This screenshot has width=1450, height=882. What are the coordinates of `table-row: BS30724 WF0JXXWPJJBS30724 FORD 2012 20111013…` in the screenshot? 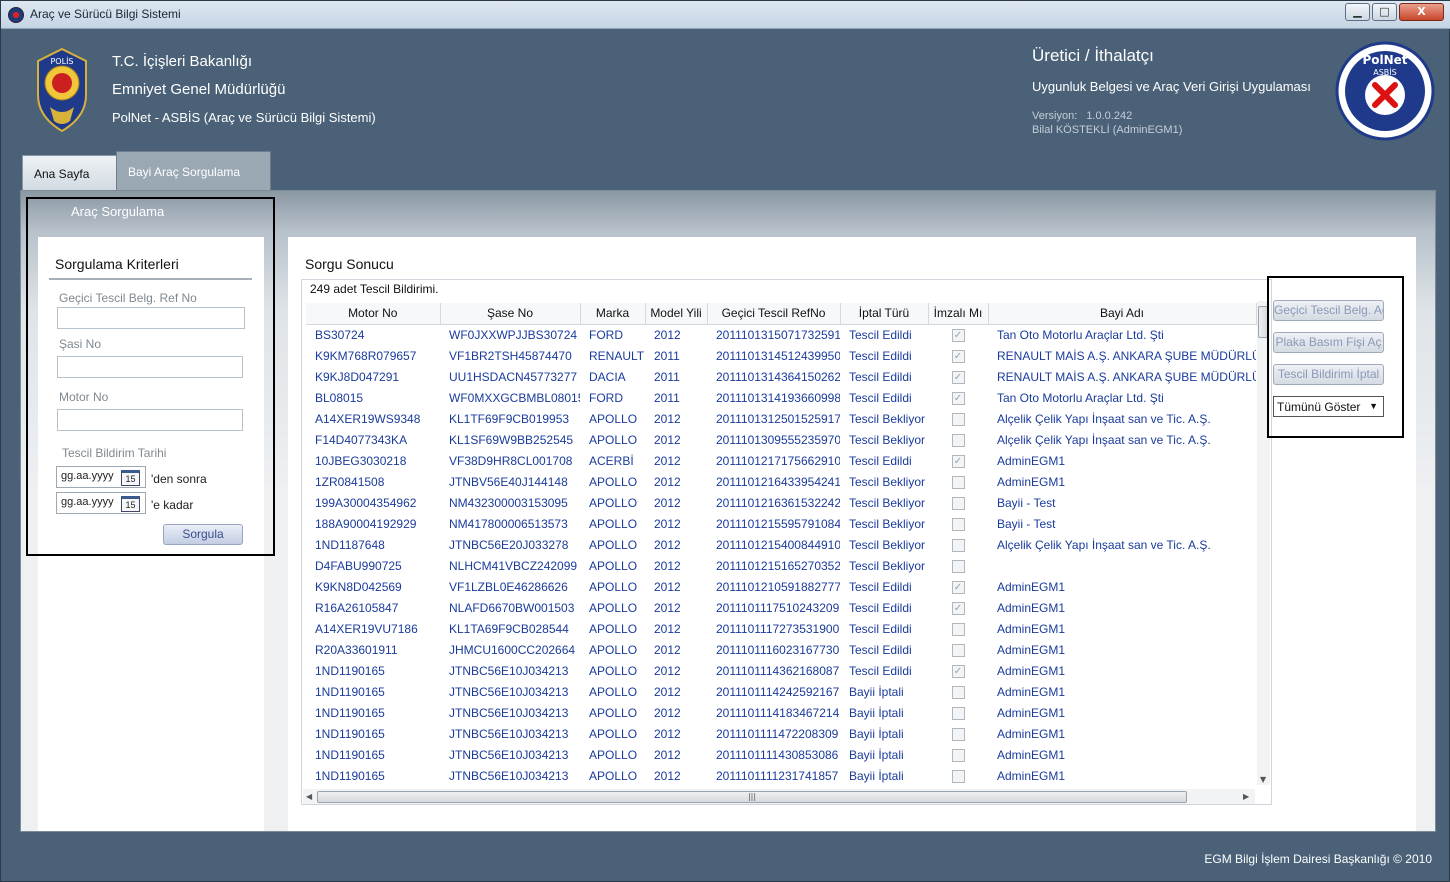 It's located at (781, 334).